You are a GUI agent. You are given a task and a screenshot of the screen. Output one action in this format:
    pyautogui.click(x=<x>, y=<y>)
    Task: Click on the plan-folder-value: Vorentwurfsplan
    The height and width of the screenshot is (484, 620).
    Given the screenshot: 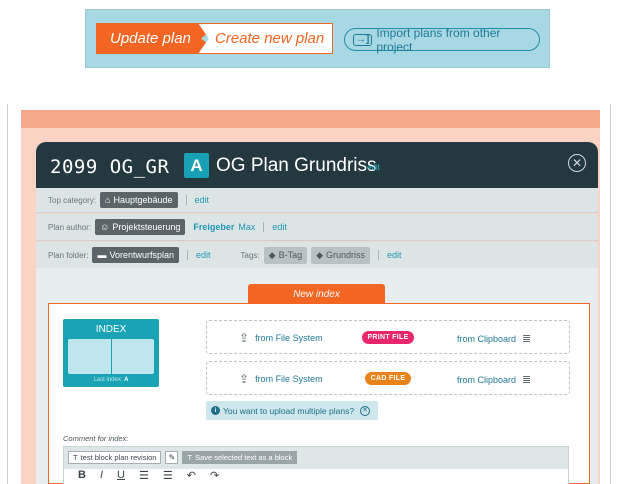 What is the action you would take?
    pyautogui.click(x=142, y=255)
    